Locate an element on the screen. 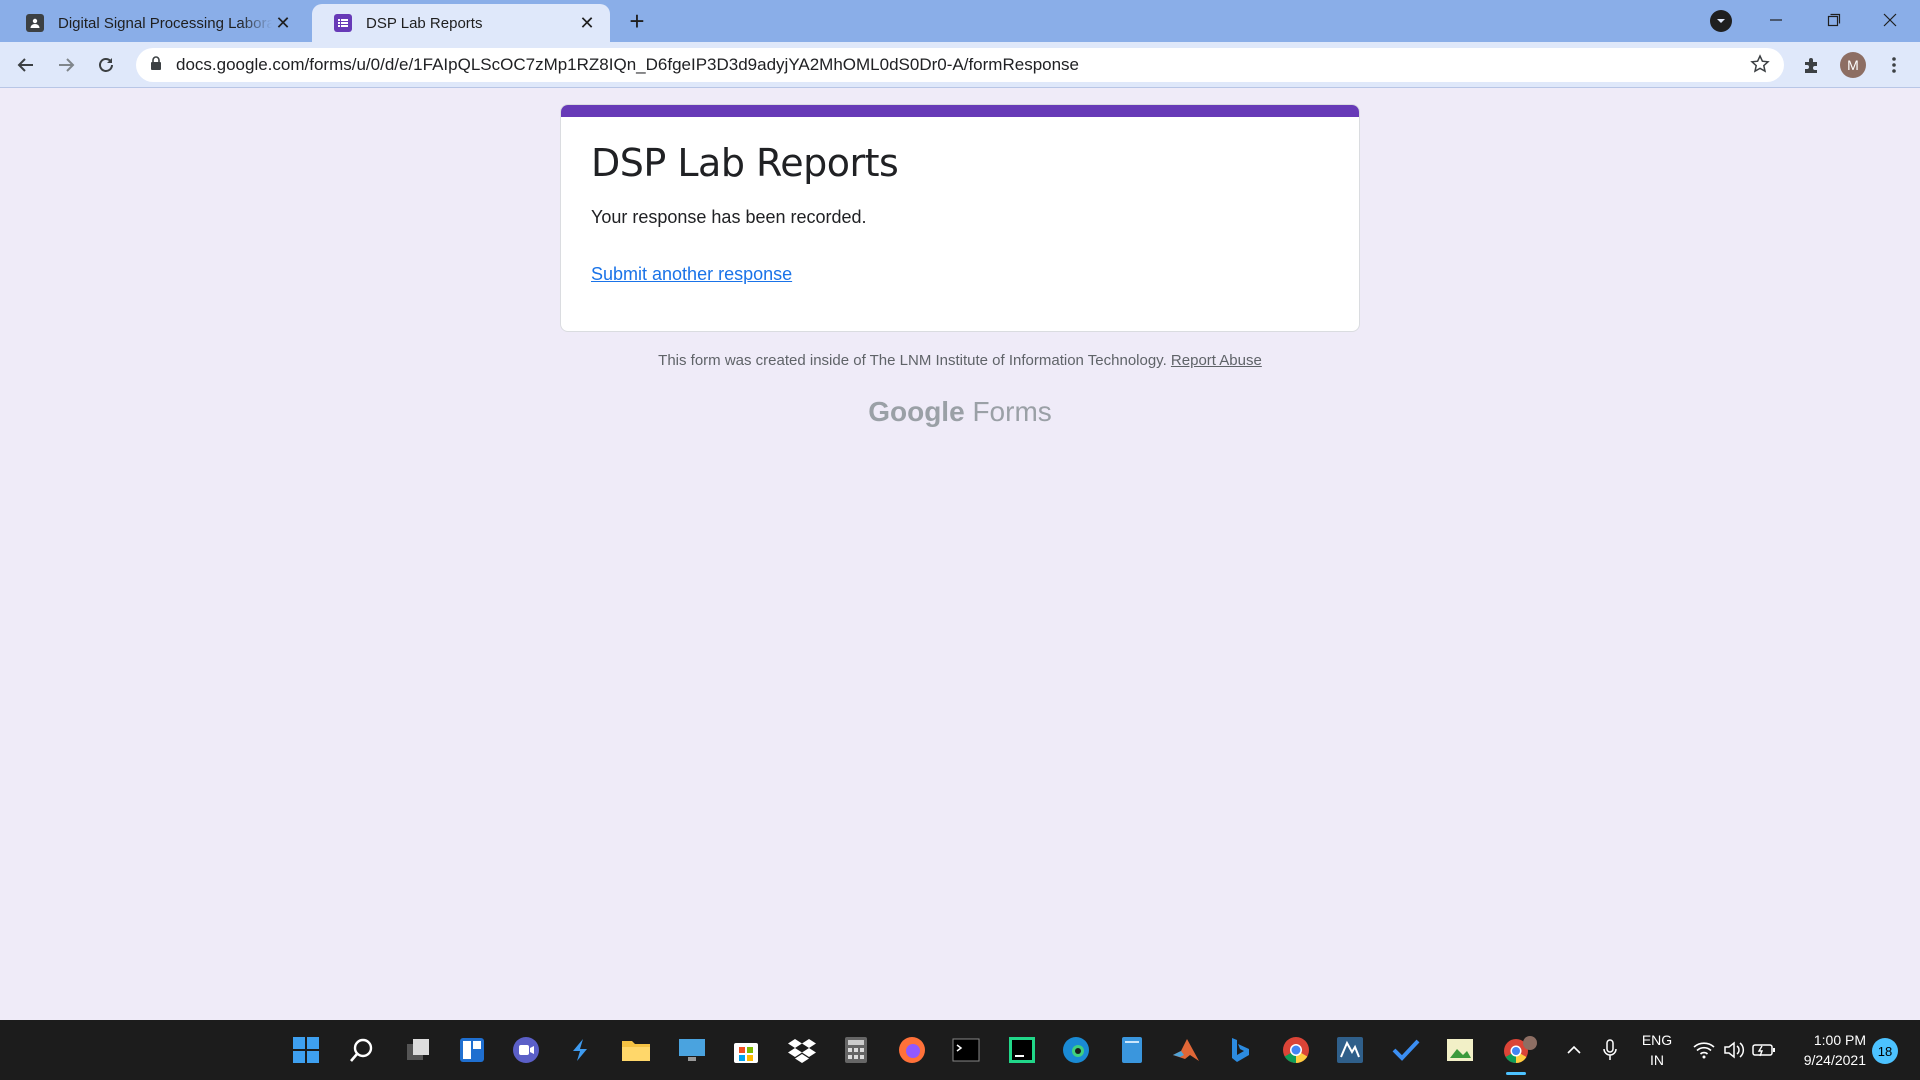 The image size is (1920, 1080). report-abuse-link: Report Abuse is located at coordinates (1216, 360).